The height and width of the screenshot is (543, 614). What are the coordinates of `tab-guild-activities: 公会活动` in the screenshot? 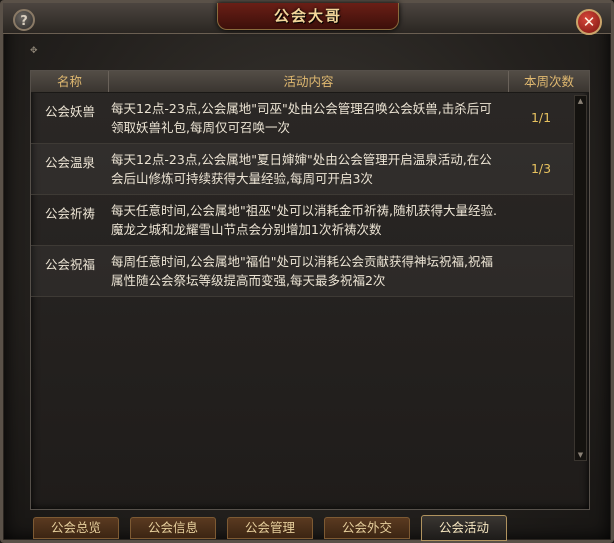 It's located at (464, 528).